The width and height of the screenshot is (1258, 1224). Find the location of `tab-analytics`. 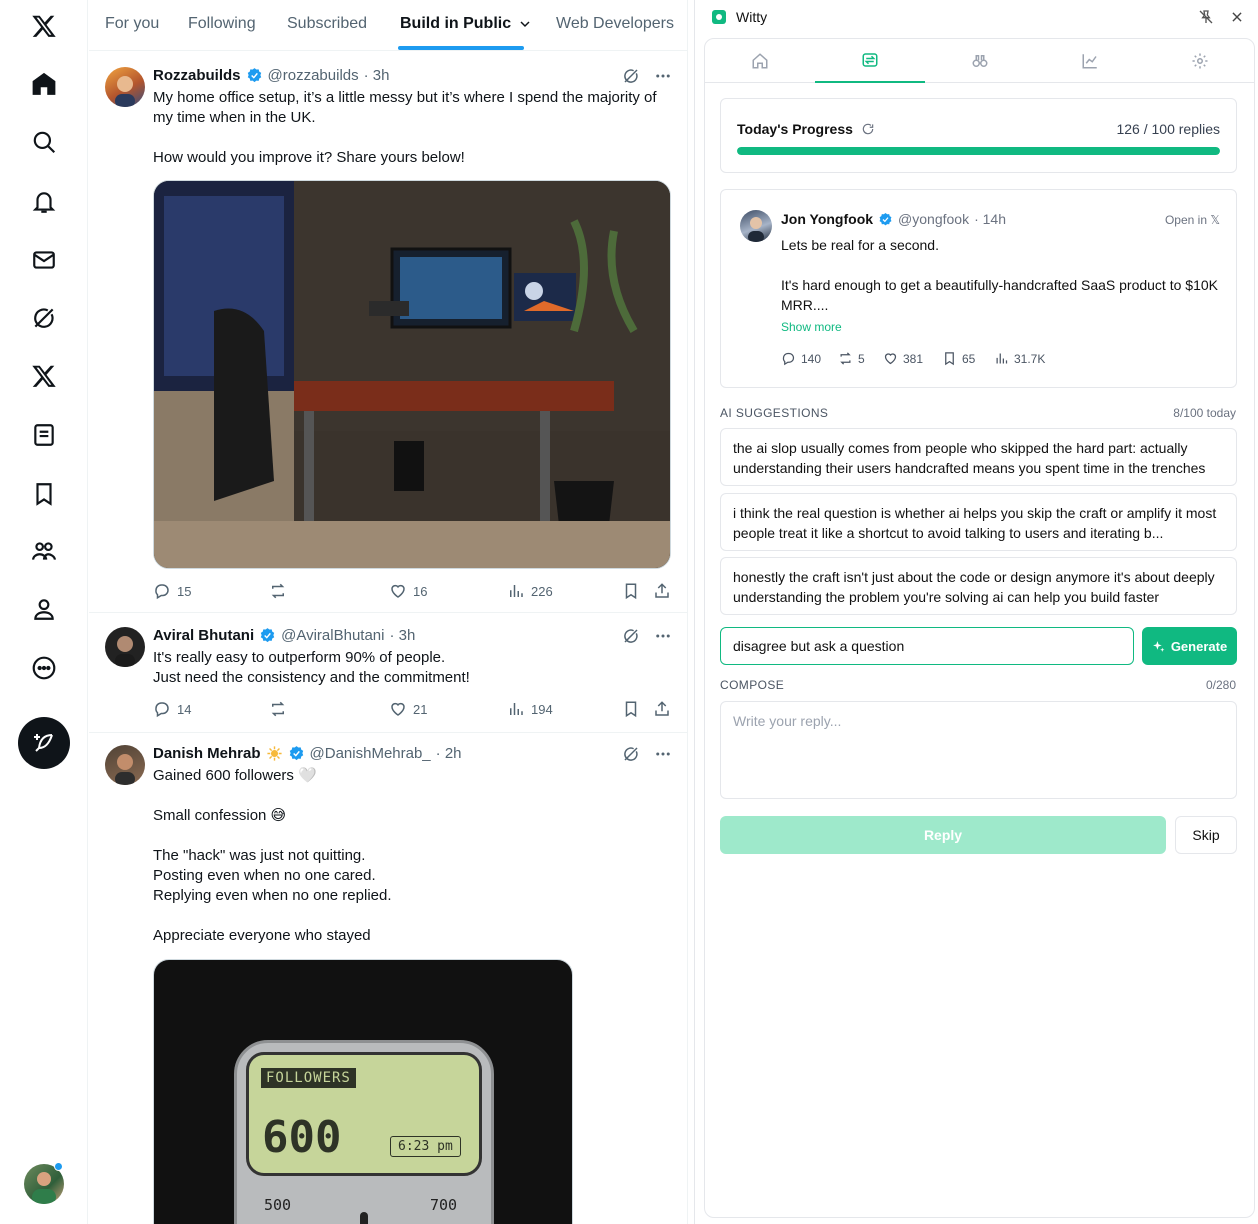

tab-analytics is located at coordinates (1090, 61).